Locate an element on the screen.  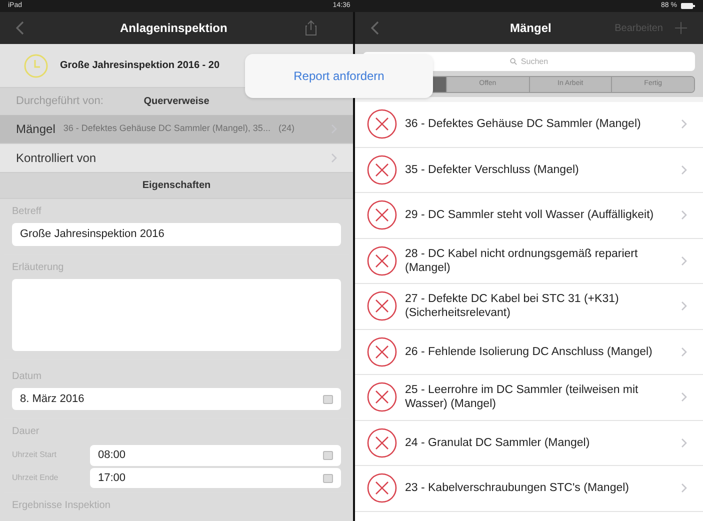
link-row: Kontrolliert von is located at coordinates (176, 158).